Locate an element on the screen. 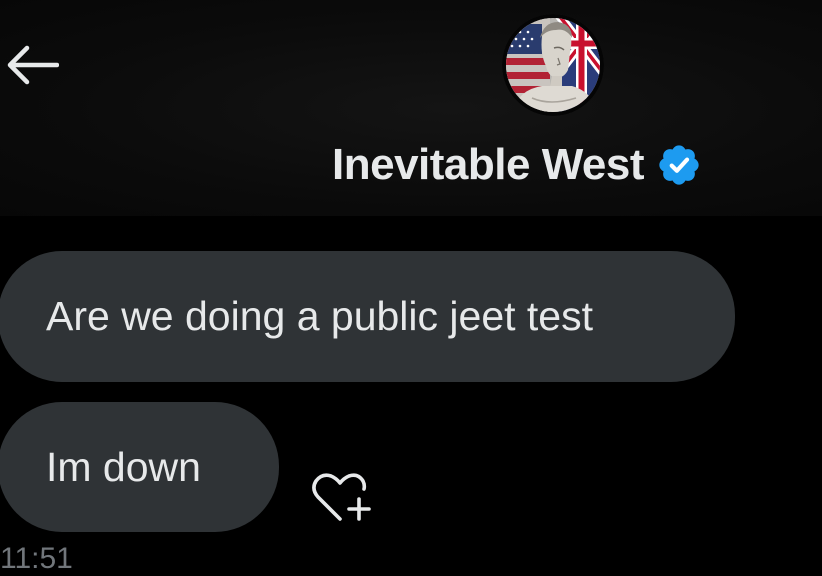  add-reaction-button is located at coordinates (340, 498).